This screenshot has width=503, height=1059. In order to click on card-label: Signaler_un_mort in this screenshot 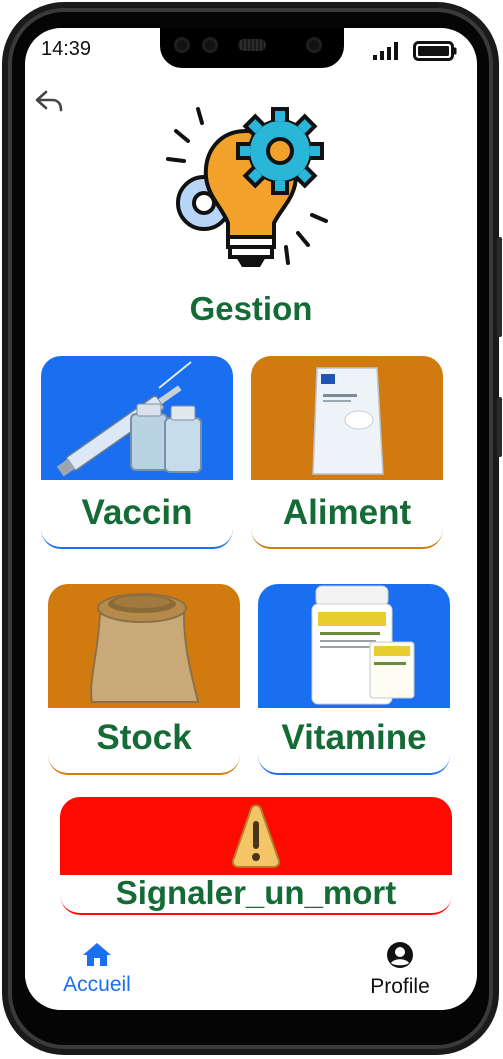, I will do `click(256, 895)`.